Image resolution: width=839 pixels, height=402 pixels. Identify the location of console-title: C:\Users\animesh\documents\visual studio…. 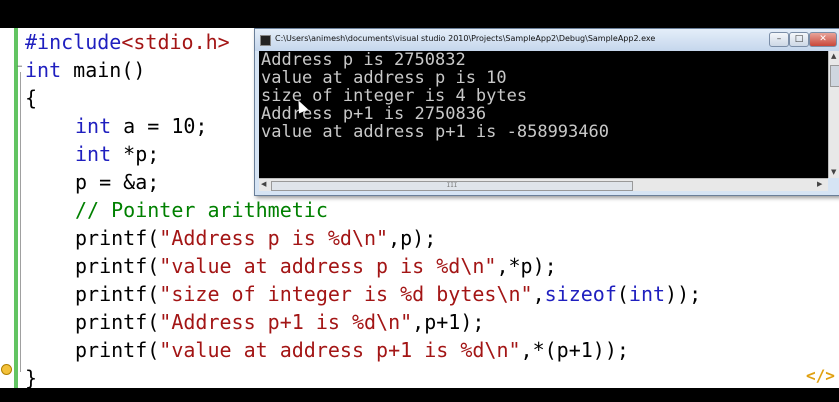
(465, 38).